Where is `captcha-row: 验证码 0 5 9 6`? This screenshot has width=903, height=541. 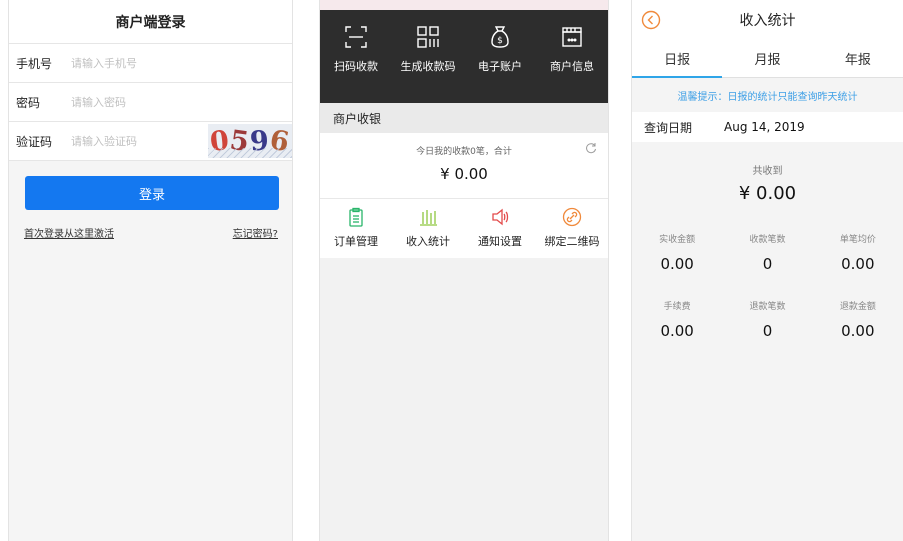 captcha-row: 验证码 0 5 9 6 is located at coordinates (150, 141).